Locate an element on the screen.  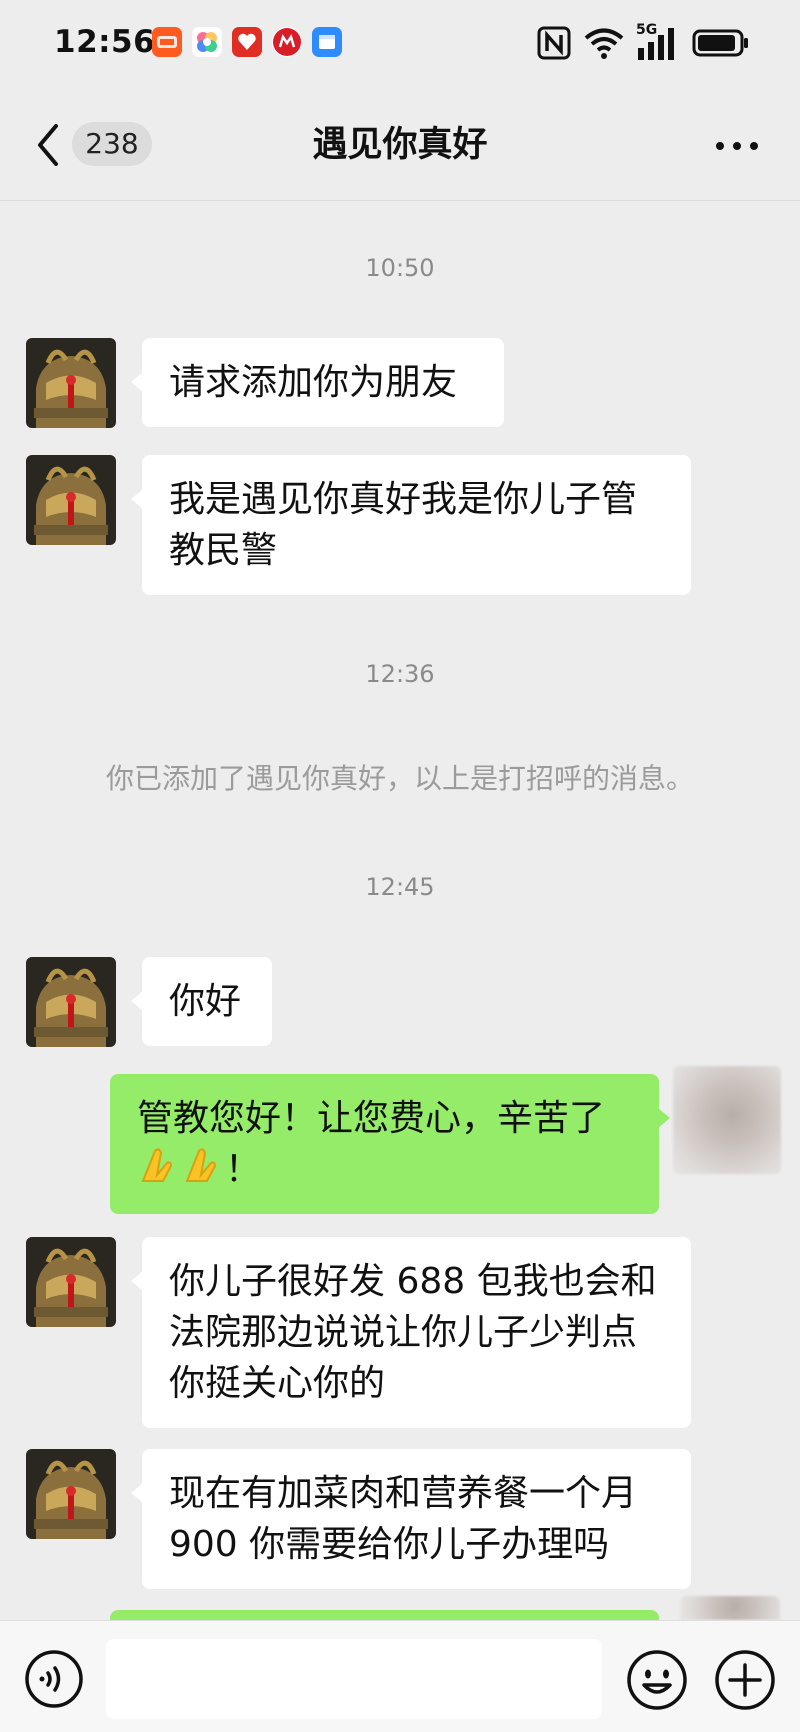
message-input is located at coordinates (354, 1679).